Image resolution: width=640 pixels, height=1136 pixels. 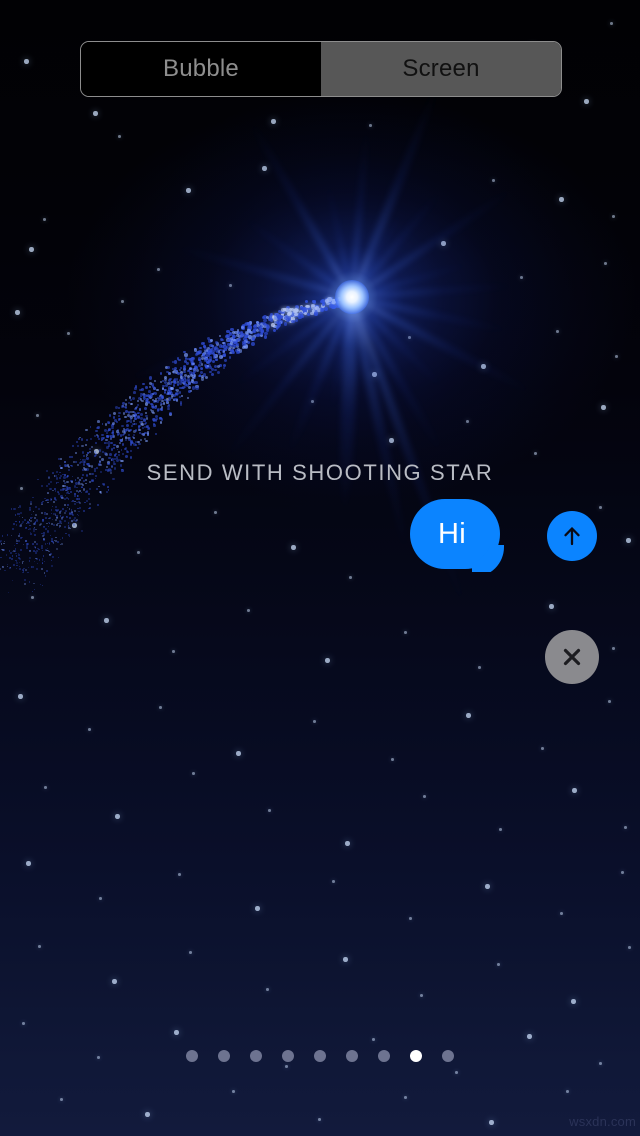 What do you see at coordinates (441, 69) in the screenshot?
I see `segment-screen: Screen` at bounding box center [441, 69].